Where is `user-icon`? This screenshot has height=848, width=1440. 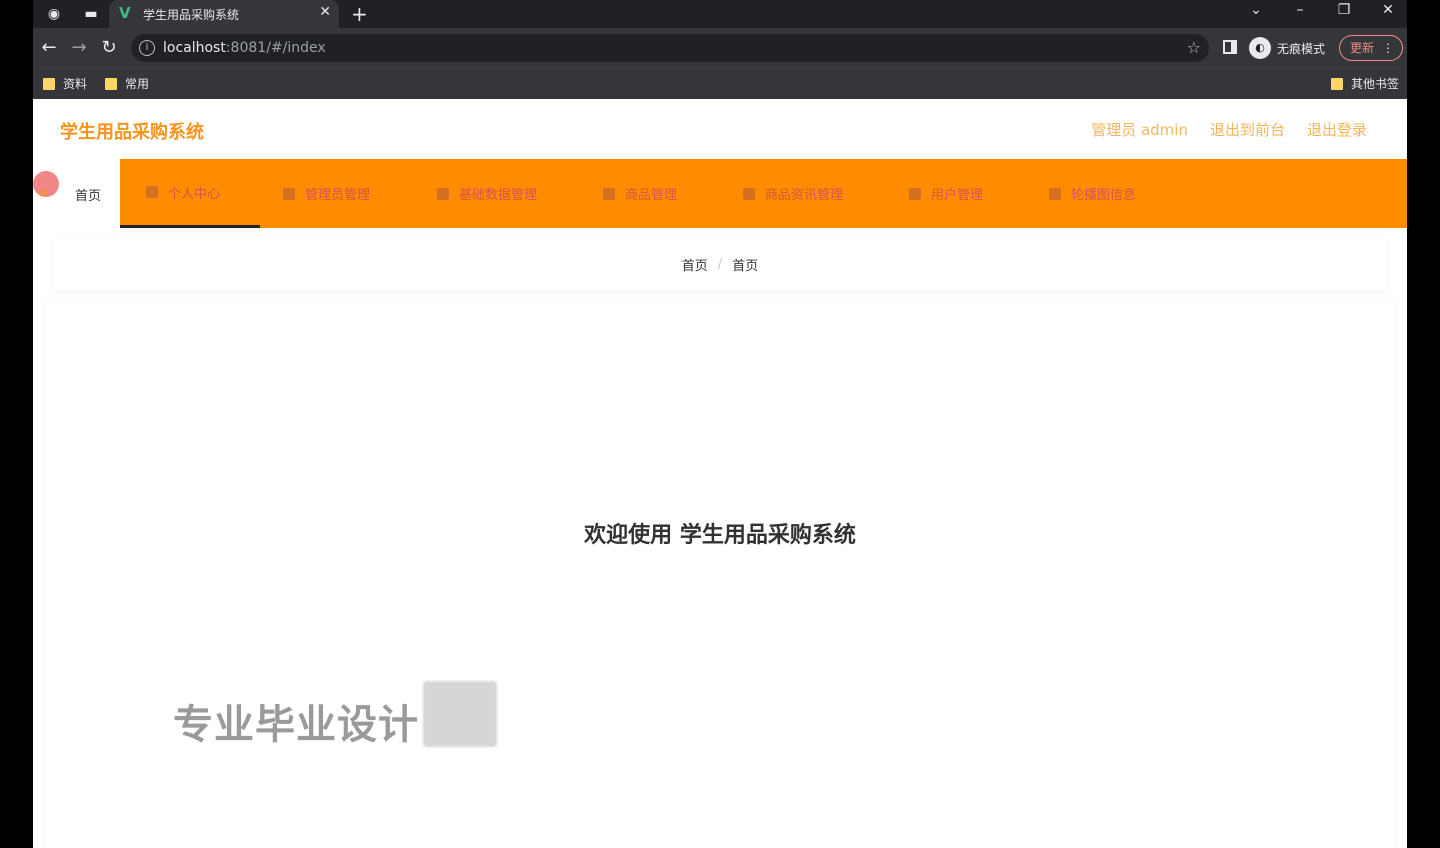
user-icon is located at coordinates (152, 192).